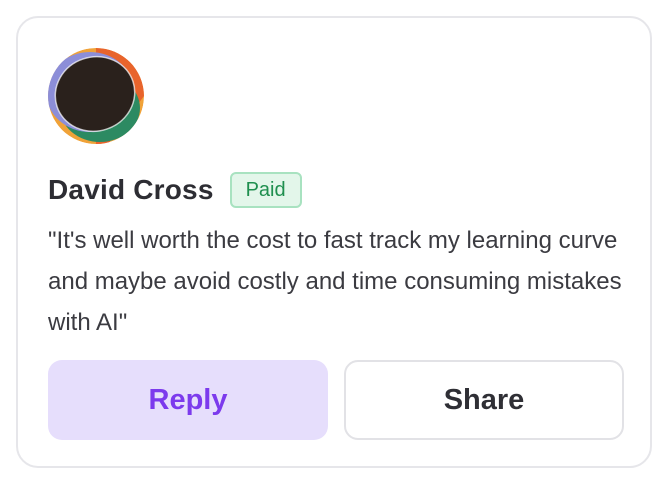 Image resolution: width=670 pixels, height=490 pixels. I want to click on avatar, so click(96, 96).